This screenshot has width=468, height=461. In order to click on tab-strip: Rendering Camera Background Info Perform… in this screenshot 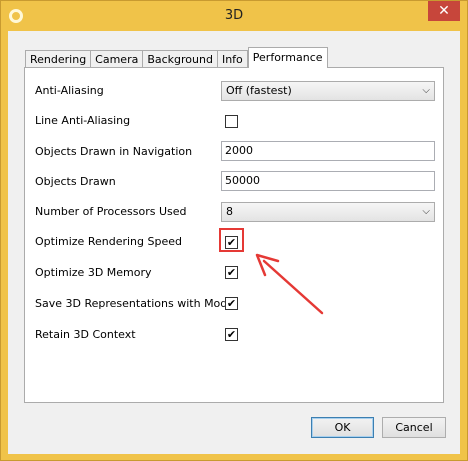, I will do `click(176, 57)`.